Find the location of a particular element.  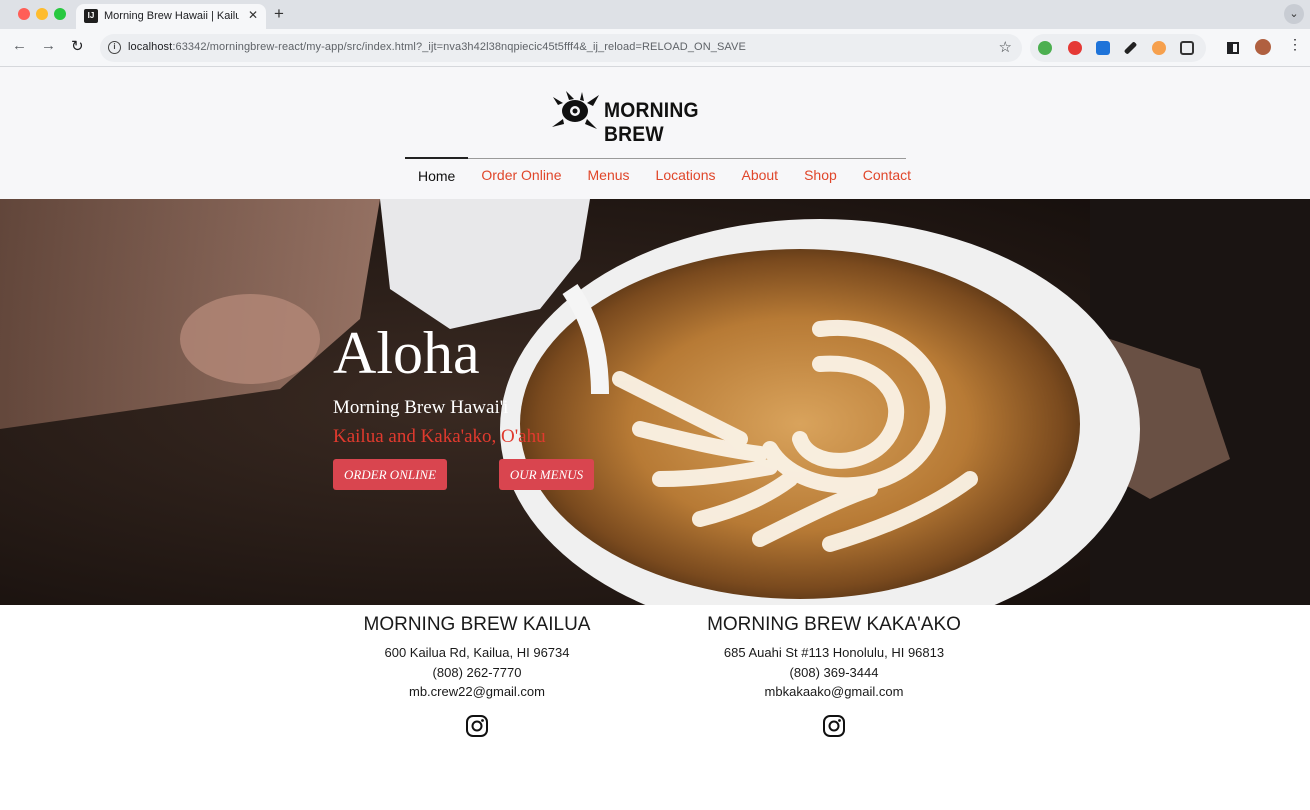

nav-item-contact: Contact is located at coordinates (887, 173).